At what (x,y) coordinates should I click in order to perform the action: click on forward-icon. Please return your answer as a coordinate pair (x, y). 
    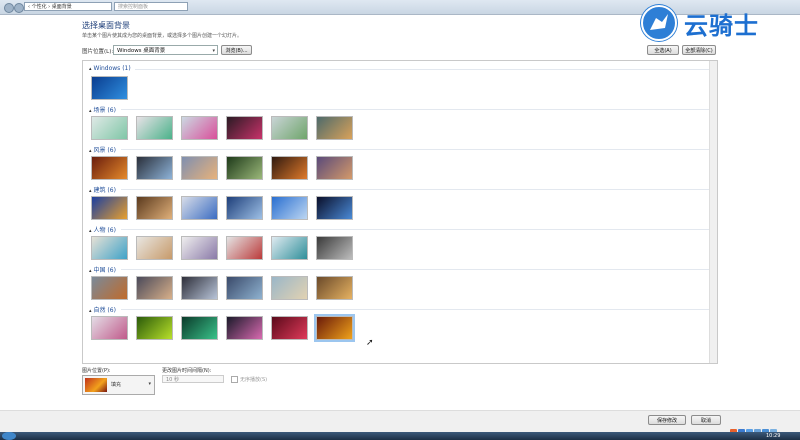
    Looking at the image, I should click on (19, 8).